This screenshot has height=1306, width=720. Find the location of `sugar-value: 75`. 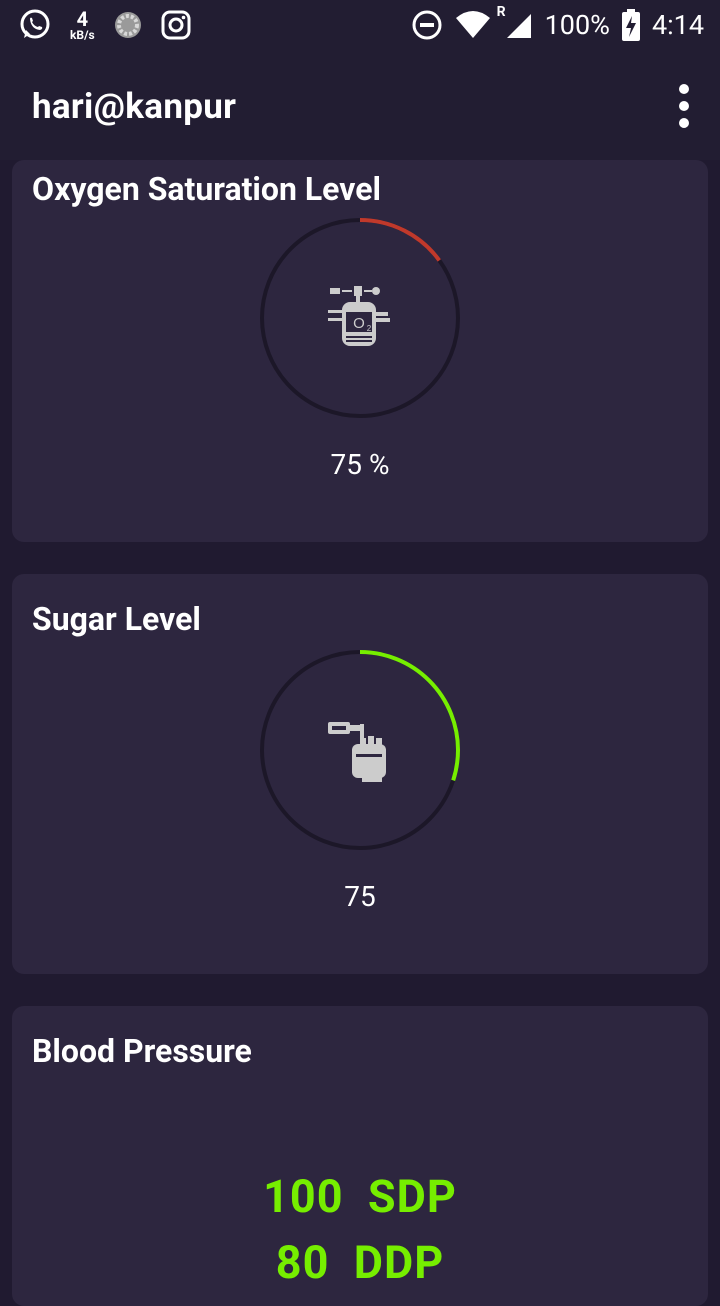

sugar-value: 75 is located at coordinates (360, 896).